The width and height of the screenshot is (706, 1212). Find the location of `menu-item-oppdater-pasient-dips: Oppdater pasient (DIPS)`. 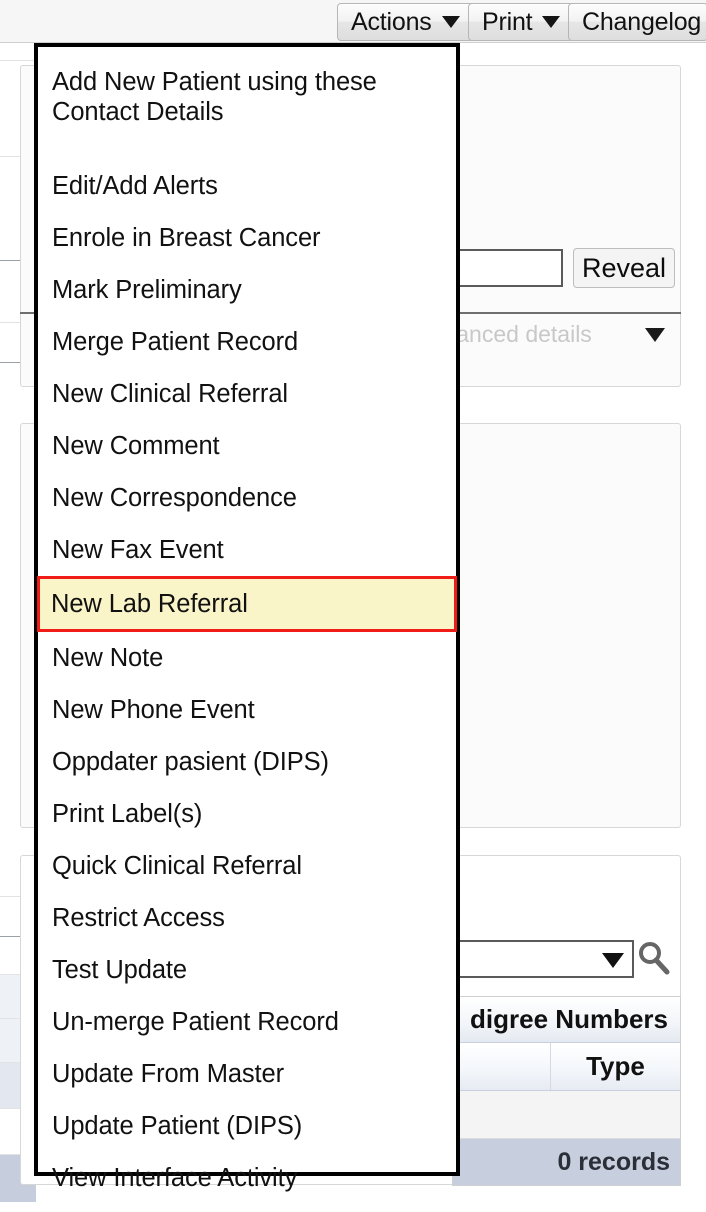

menu-item-oppdater-pasient-dips: Oppdater pasient (DIPS) is located at coordinates (247, 762).